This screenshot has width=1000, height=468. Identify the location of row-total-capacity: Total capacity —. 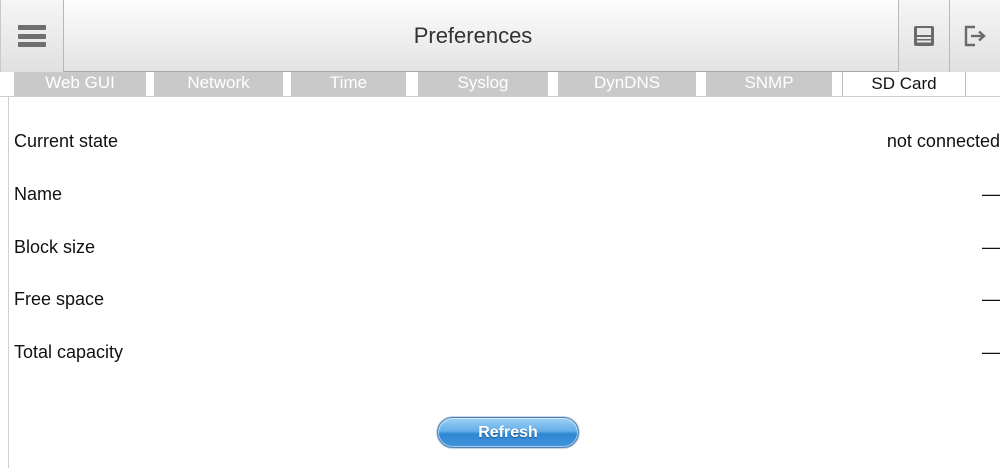
(507, 352).